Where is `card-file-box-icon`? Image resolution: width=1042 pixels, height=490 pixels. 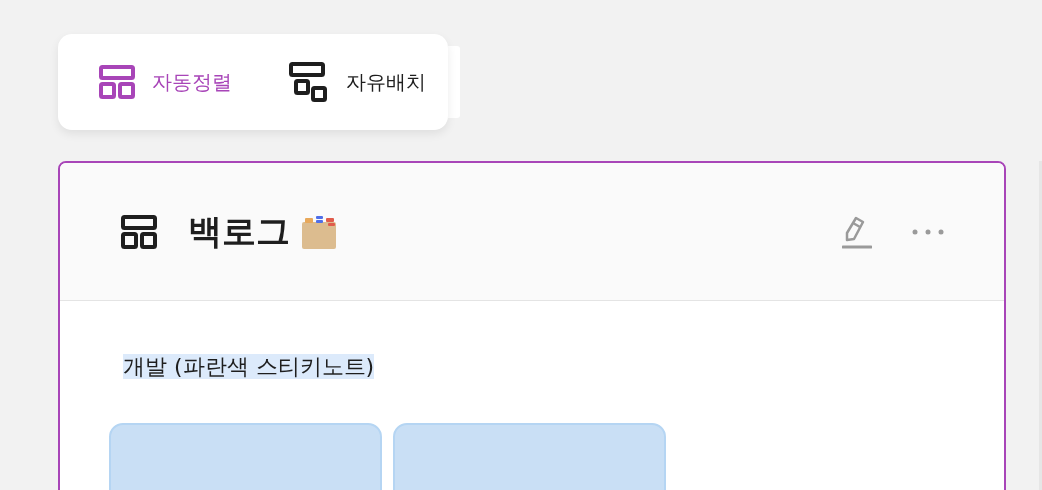 card-file-box-icon is located at coordinates (319, 231).